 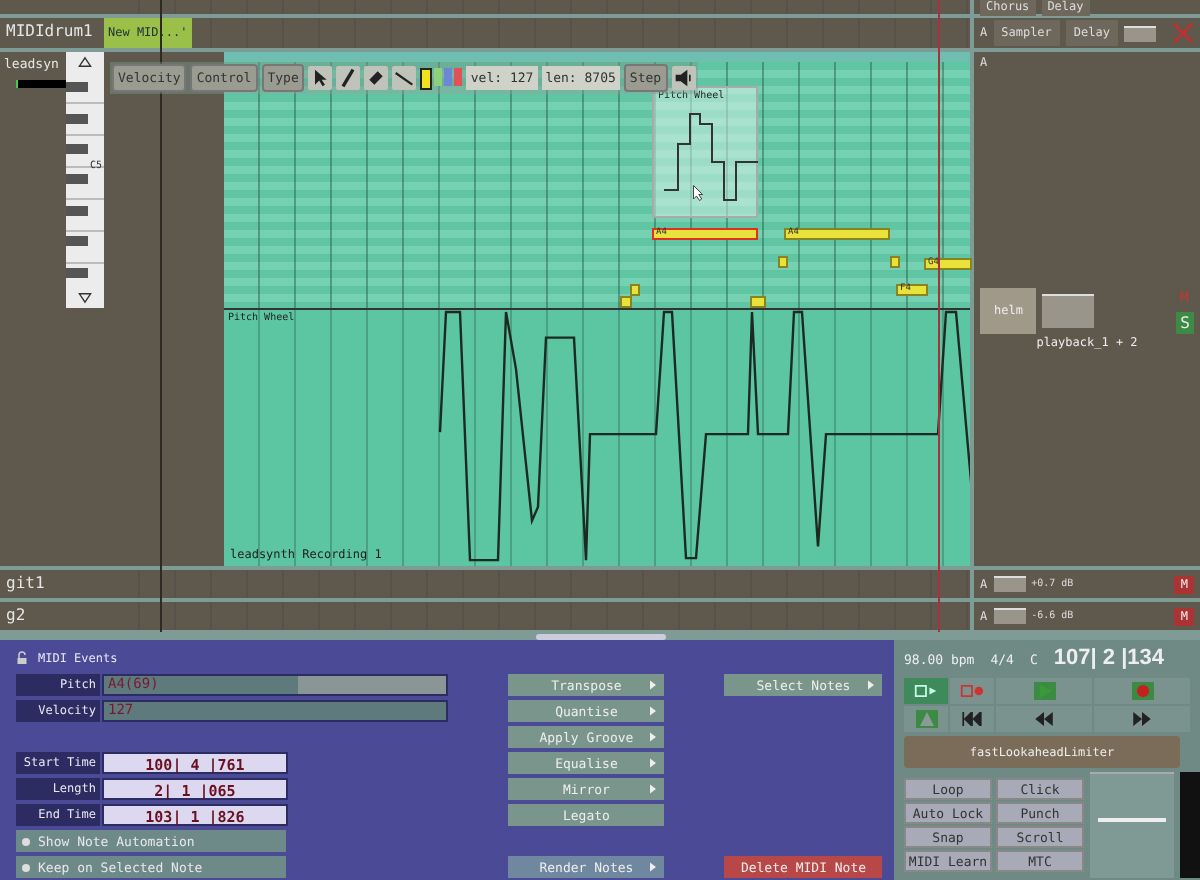 I want to click on record-icon, so click(x=1142, y=691).